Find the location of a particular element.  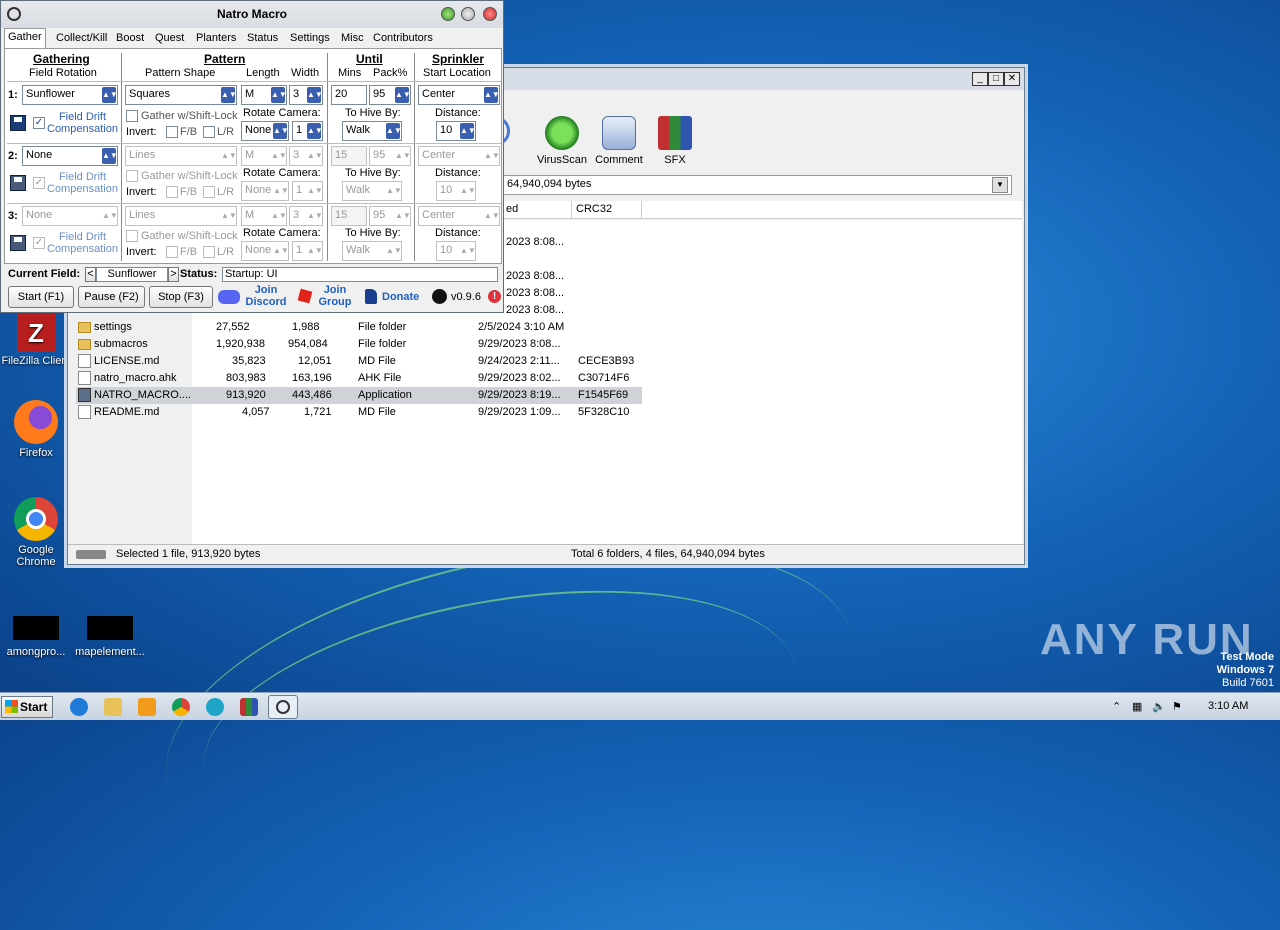

hive-select-2: Walk ▲▼ is located at coordinates (372, 191).